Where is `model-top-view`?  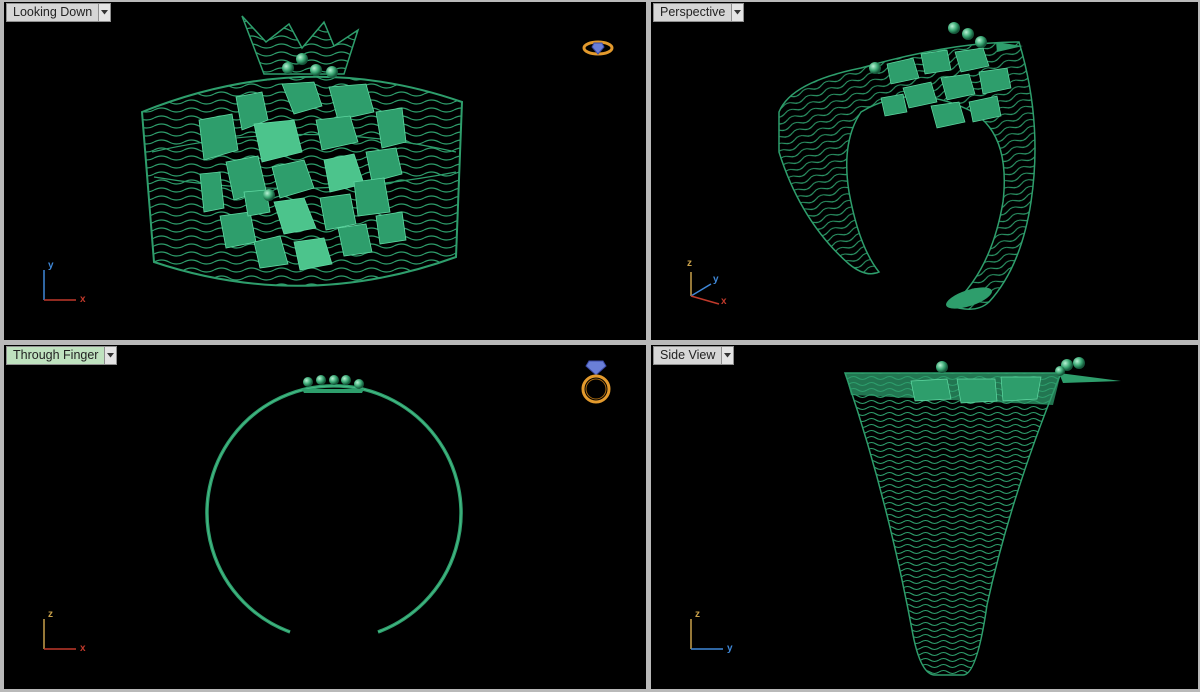
model-top-view is located at coordinates (302, 151).